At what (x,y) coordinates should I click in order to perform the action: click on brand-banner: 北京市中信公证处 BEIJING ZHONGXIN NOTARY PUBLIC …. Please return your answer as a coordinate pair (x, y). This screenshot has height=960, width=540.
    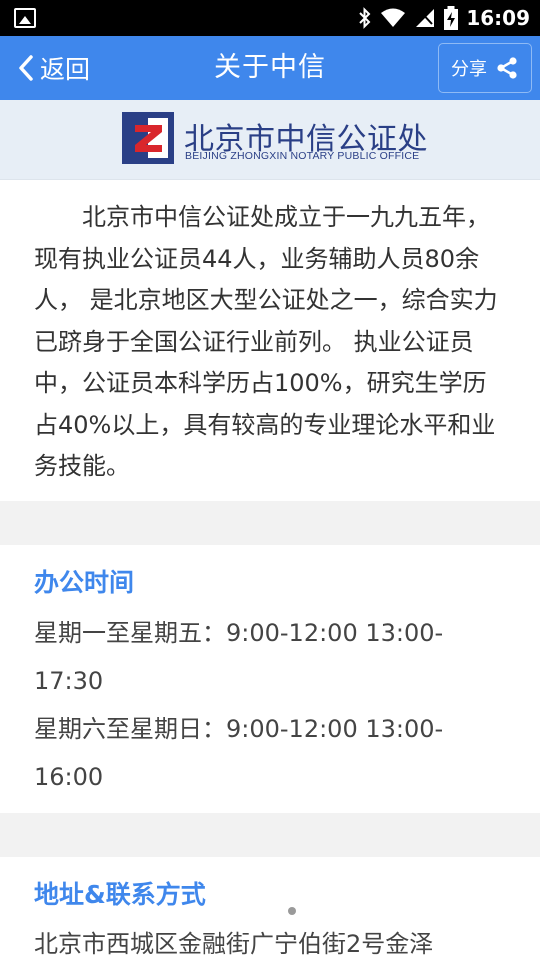
    Looking at the image, I should click on (270, 140).